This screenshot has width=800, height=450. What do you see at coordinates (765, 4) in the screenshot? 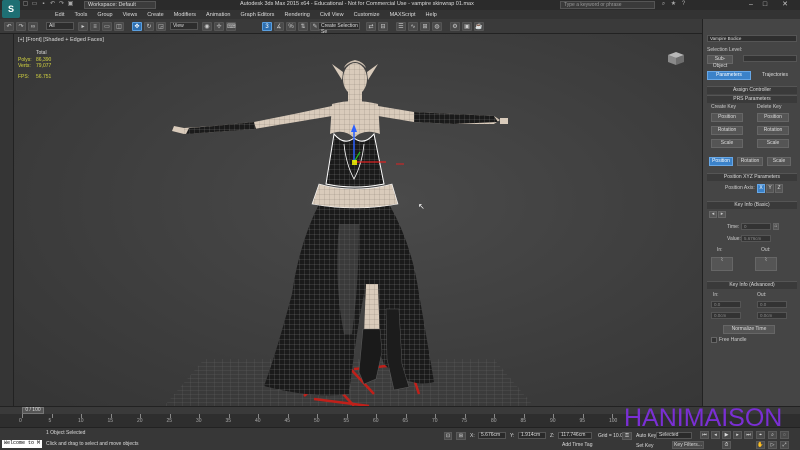
I see `maximize-button: □` at bounding box center [765, 4].